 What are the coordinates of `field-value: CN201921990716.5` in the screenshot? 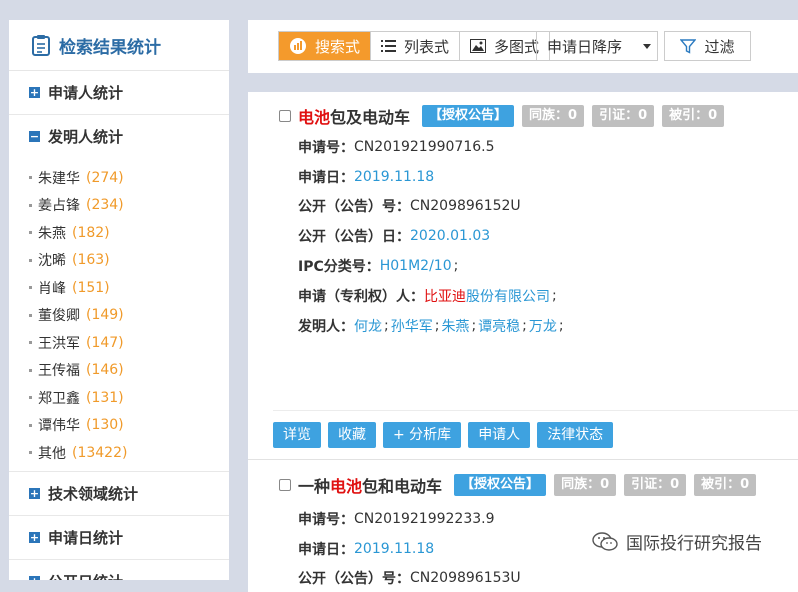 It's located at (424, 146).